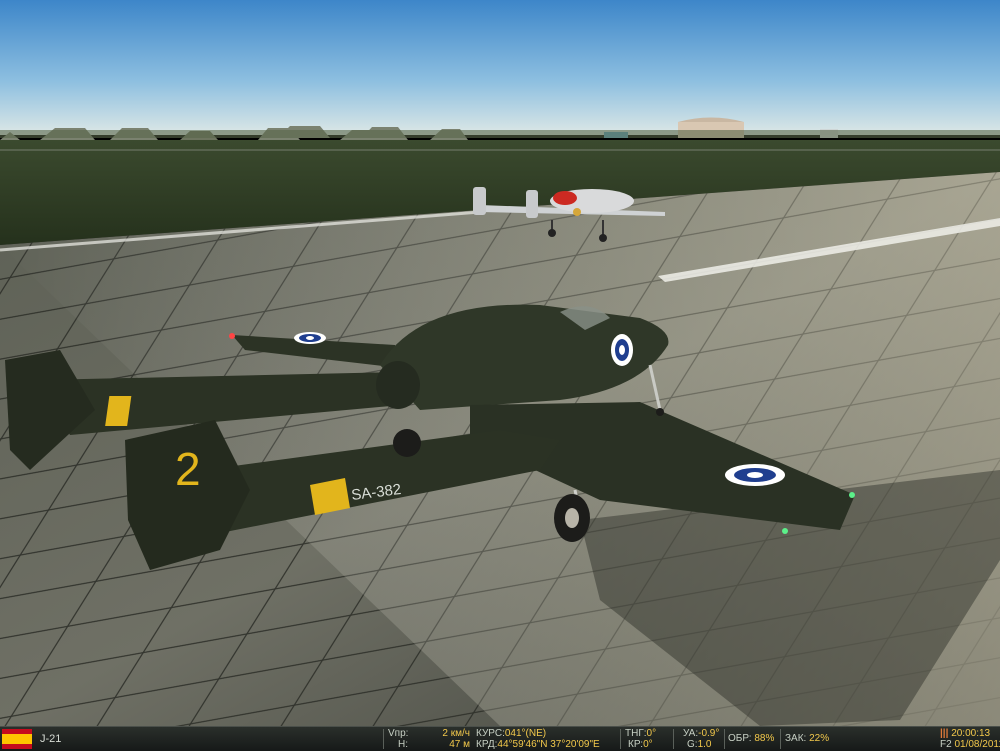 This screenshot has height=751, width=1000. I want to click on heading-value: 041°(NE), so click(525, 733).